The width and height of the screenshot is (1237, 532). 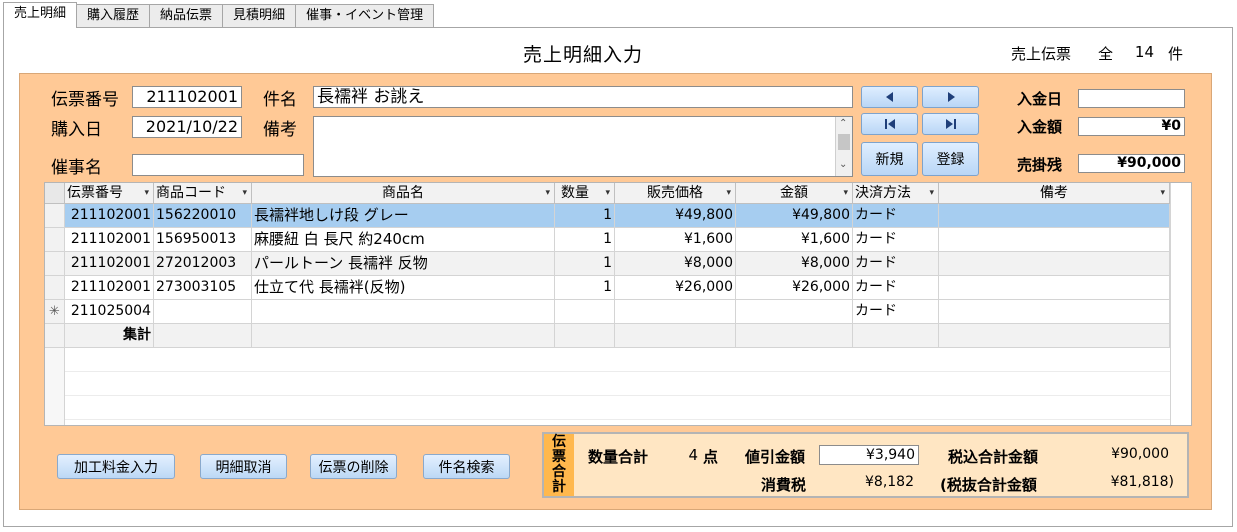 I want to click on note-scrollbar: ⌃ ⌄, so click(x=843, y=146).